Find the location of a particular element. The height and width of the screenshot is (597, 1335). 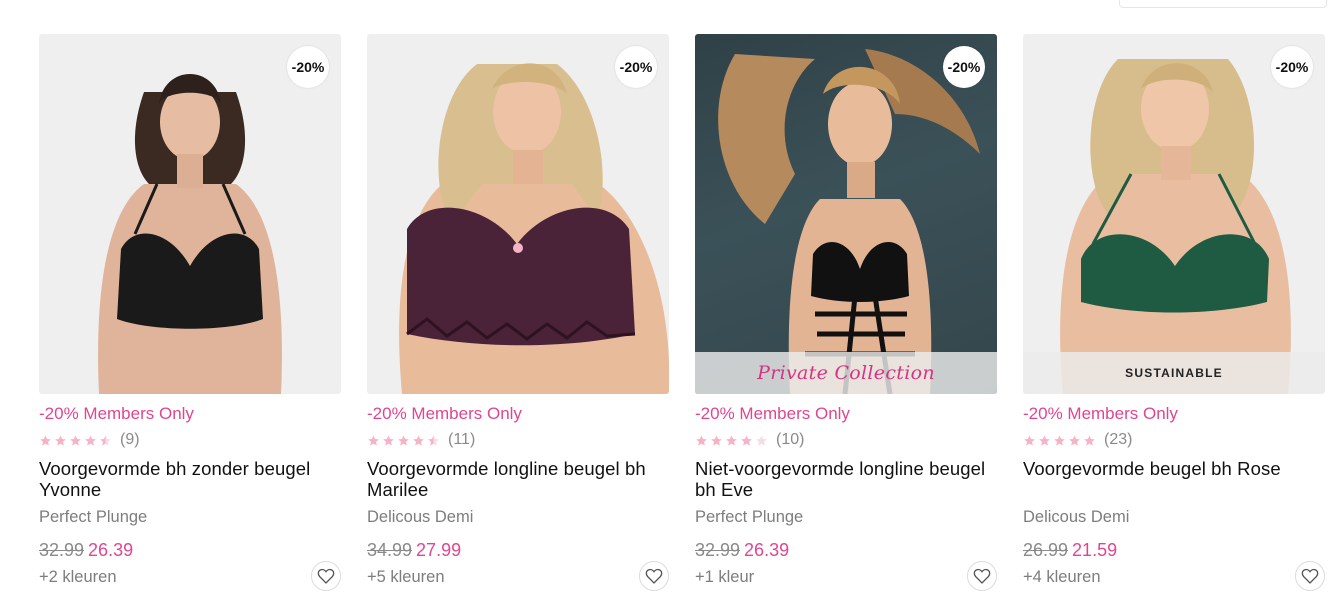

sale-price: 21.59 is located at coordinates (1095, 550).